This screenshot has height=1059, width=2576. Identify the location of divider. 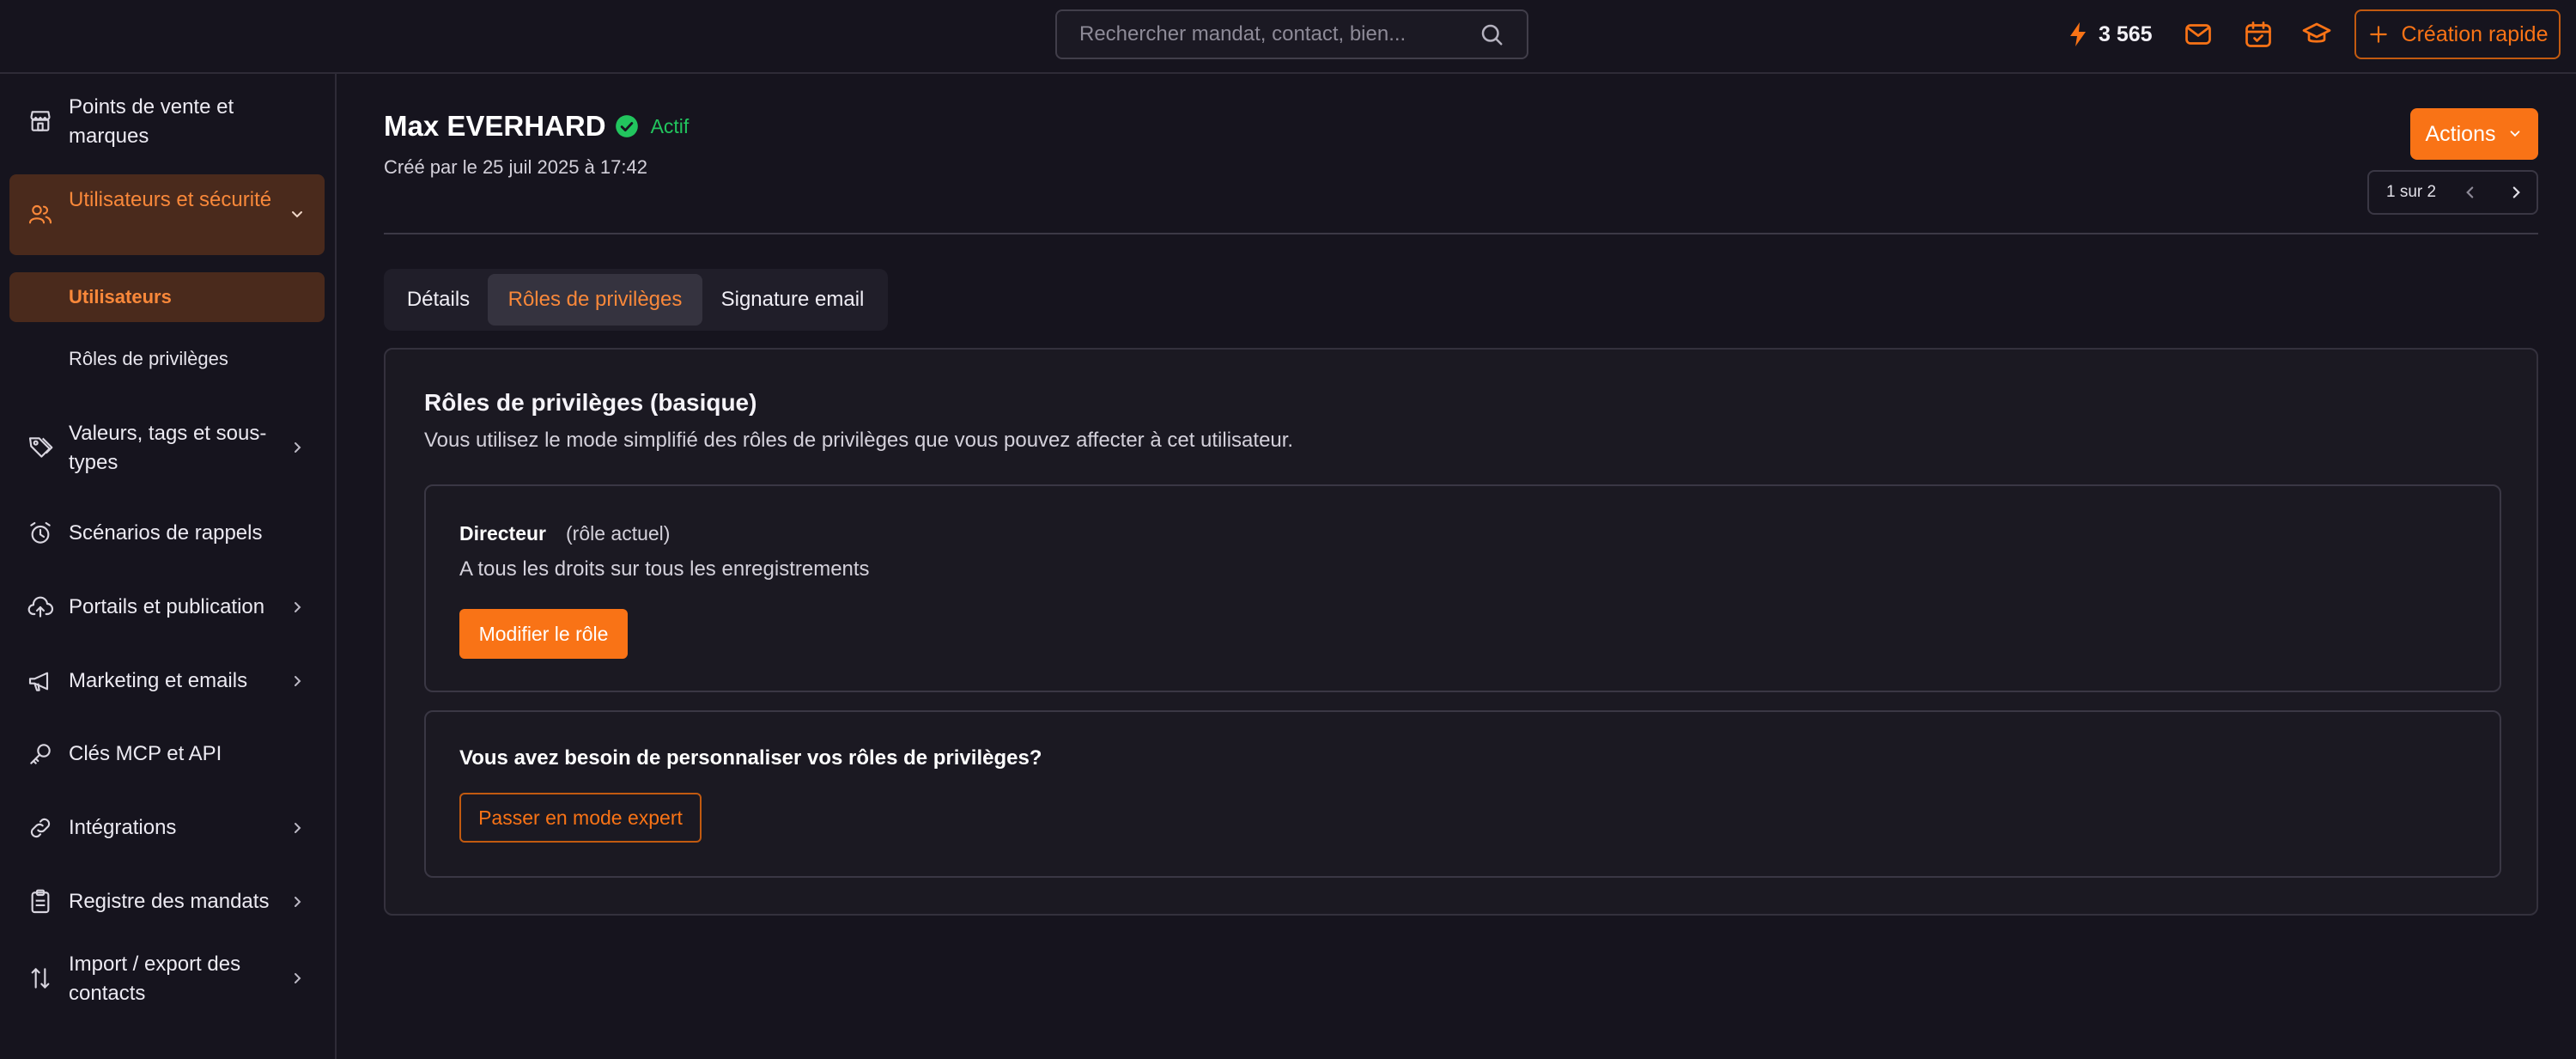
(1461, 233).